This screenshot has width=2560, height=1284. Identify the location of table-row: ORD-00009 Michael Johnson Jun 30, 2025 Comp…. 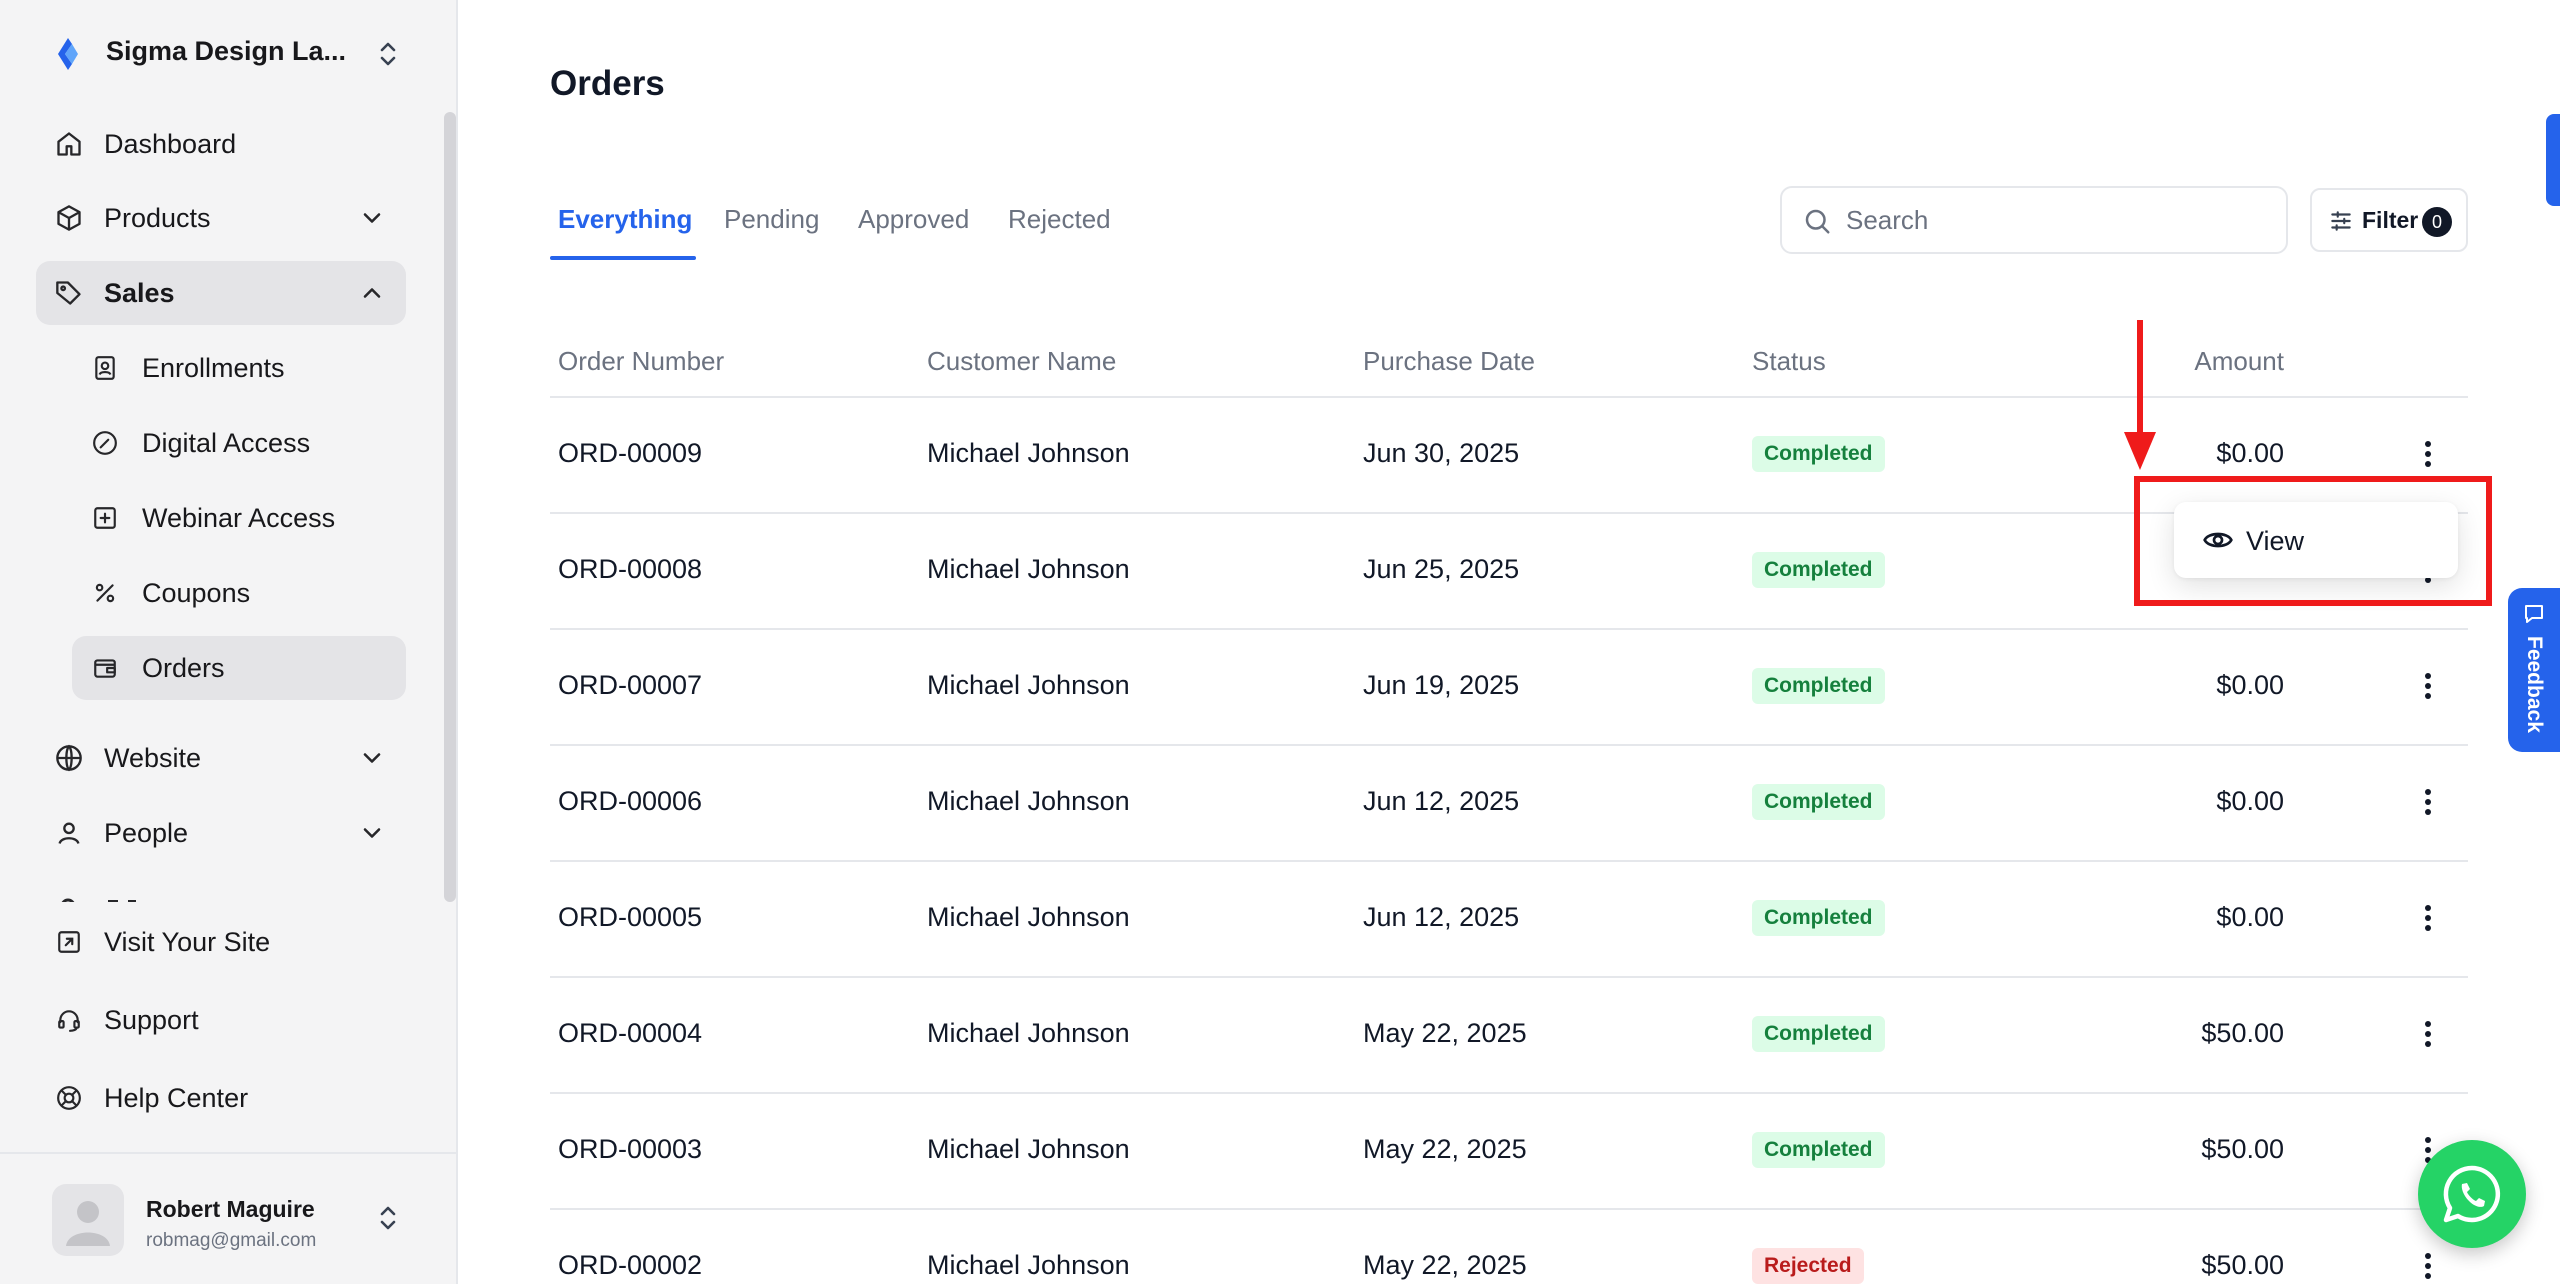
(1509, 456).